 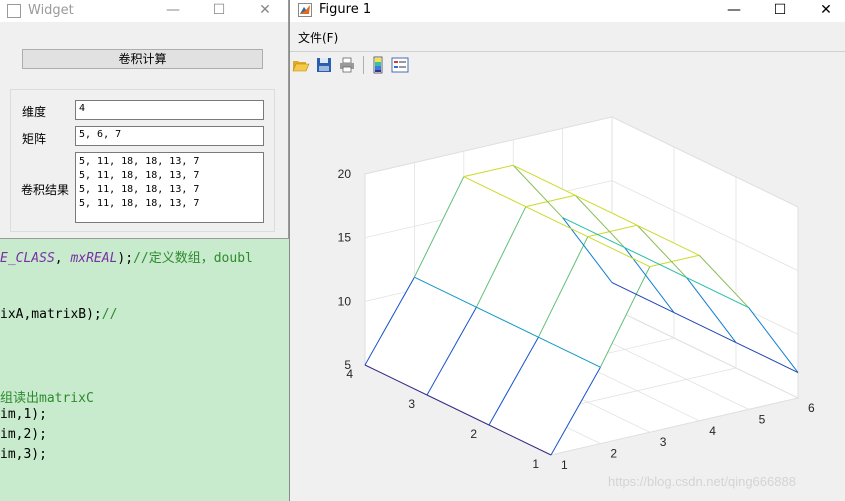 What do you see at coordinates (45, 190) in the screenshot?
I see `result-label: 卷积结果` at bounding box center [45, 190].